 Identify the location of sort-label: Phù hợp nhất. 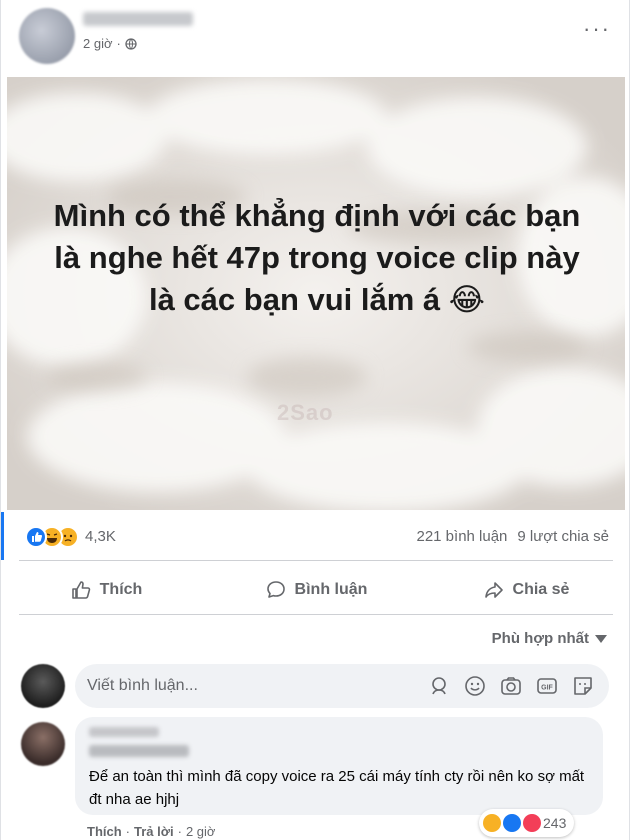
(540, 638).